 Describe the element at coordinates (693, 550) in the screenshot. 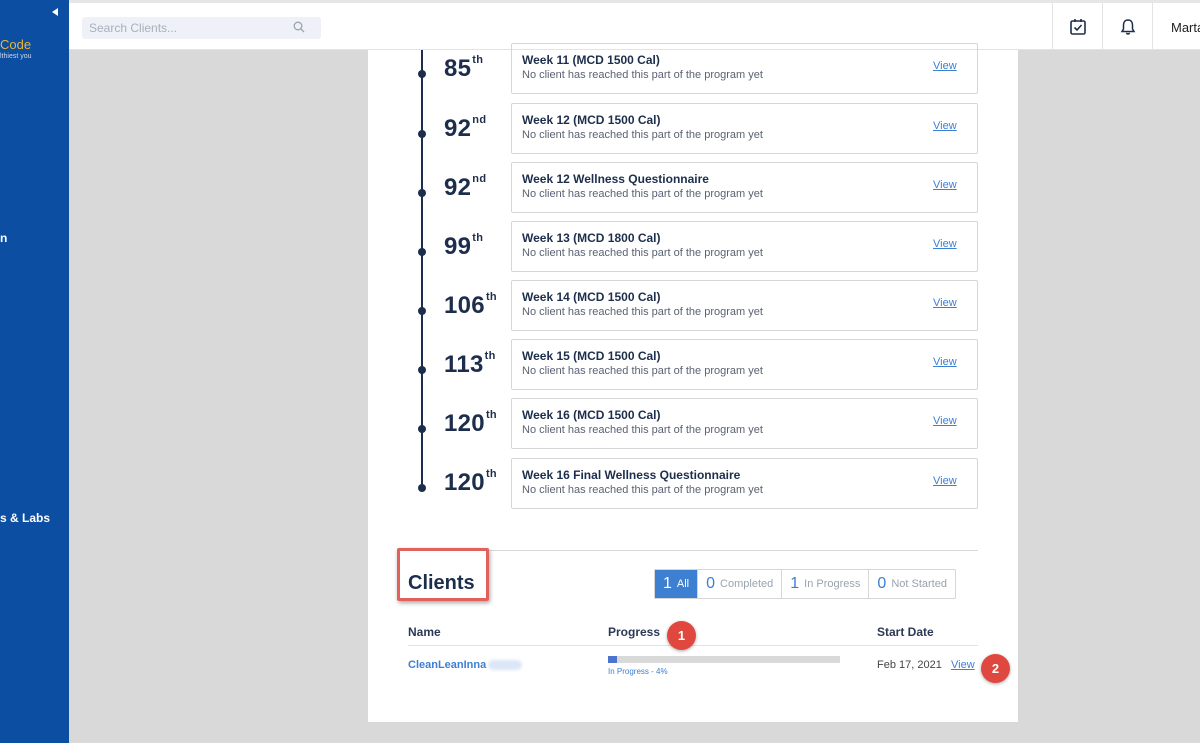

I see `section-divider` at that location.